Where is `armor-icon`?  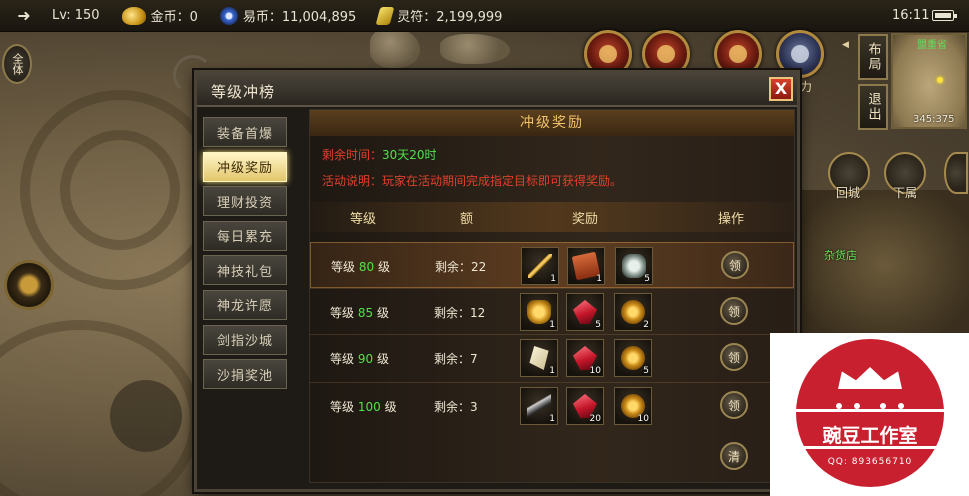
armor-icon is located at coordinates (539, 312).